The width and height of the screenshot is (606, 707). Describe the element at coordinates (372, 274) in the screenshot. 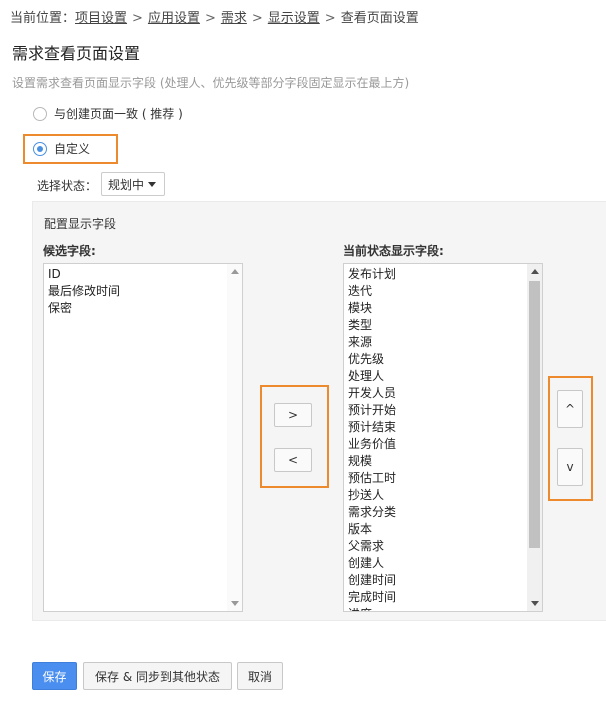

I see `current-field-item: 发布计划` at that location.